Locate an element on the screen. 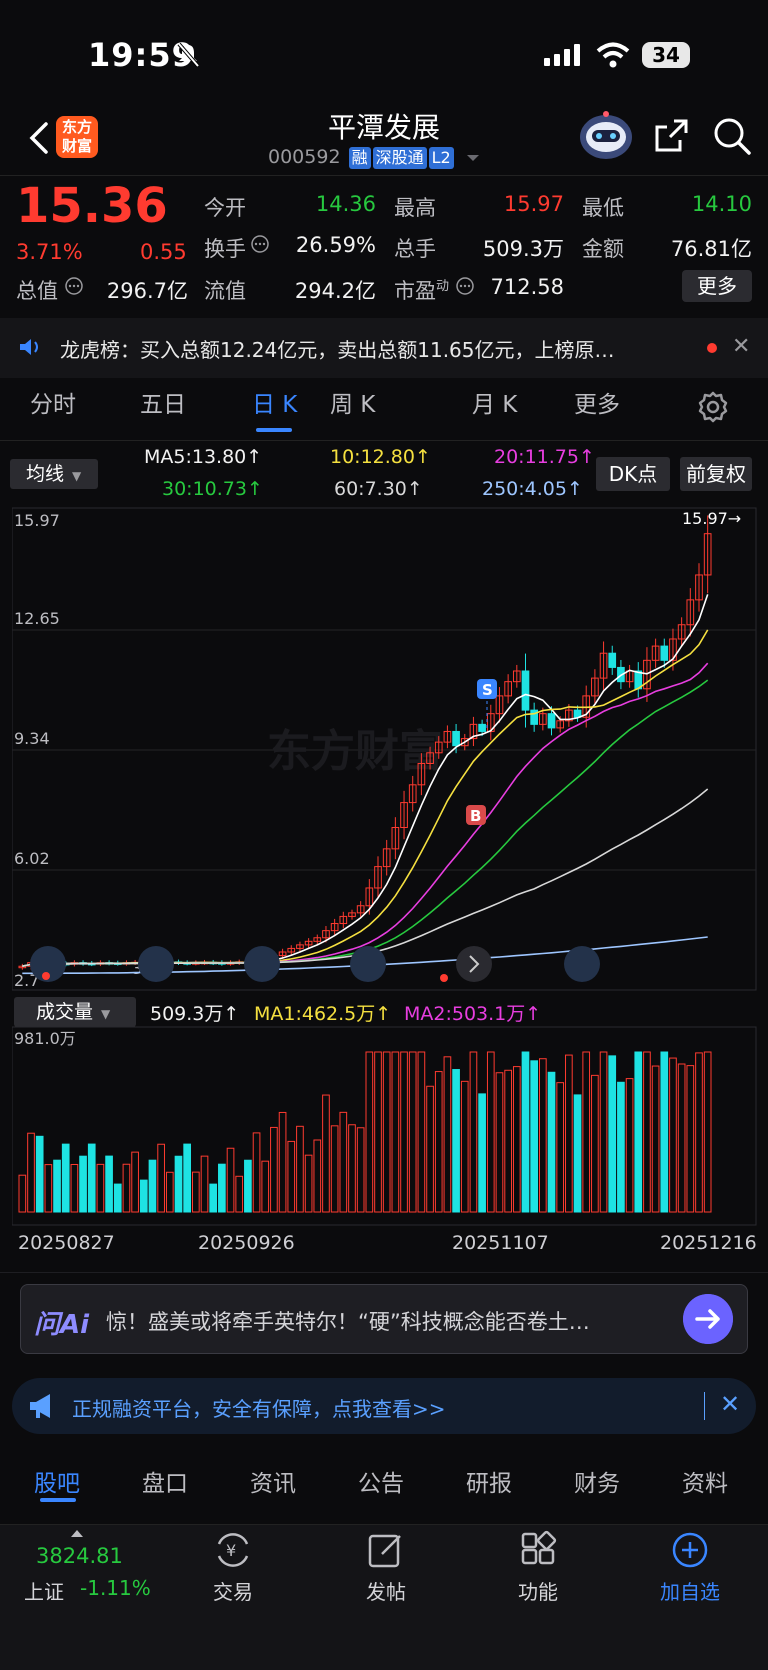 This screenshot has width=768, height=1670. speaker-icon is located at coordinates (29, 347).